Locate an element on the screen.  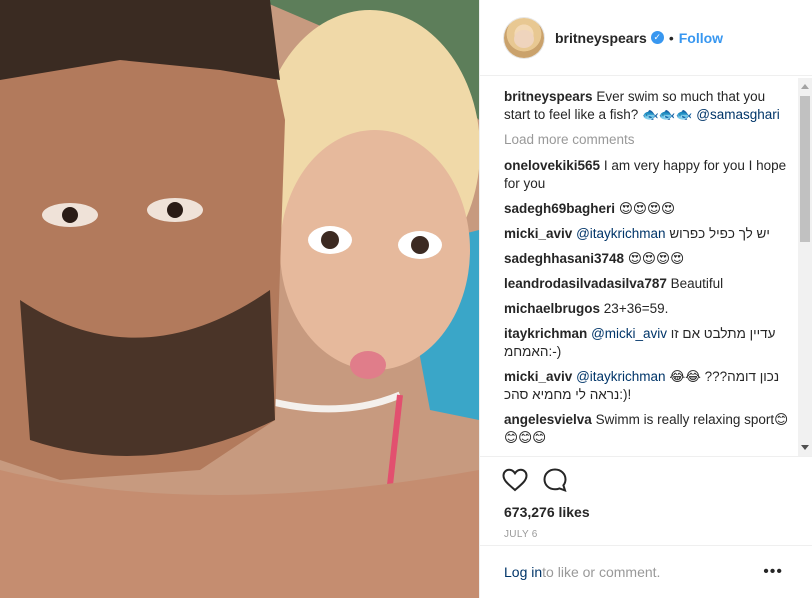
comment-username: itaykrichman is located at coordinates (545, 333).